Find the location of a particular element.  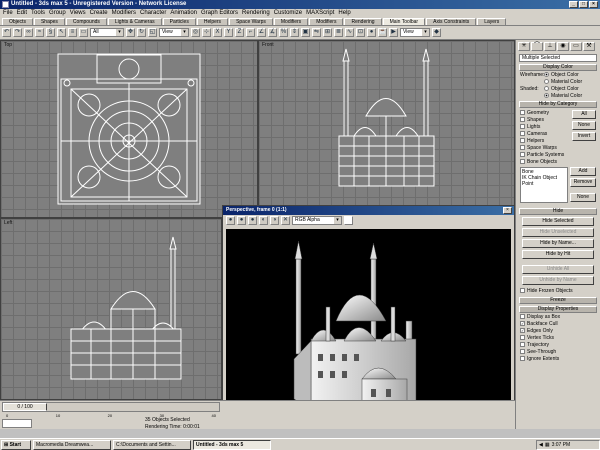

material-editor-icon: ● is located at coordinates (371, 32).